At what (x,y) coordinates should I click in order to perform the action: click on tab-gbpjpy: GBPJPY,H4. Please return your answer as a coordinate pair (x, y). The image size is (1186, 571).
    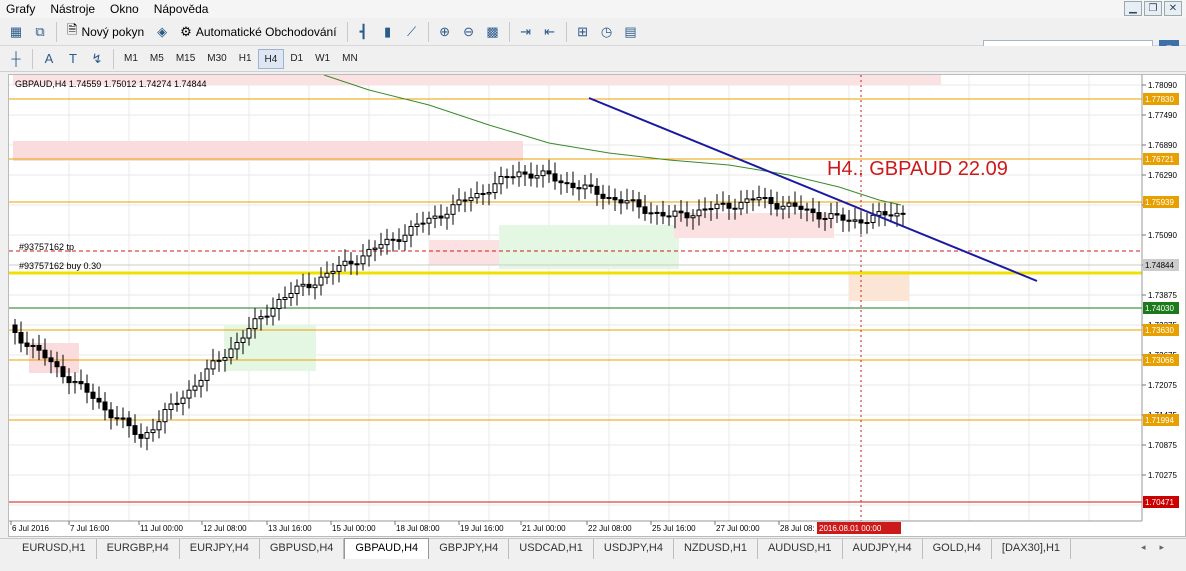
    Looking at the image, I should click on (469, 549).